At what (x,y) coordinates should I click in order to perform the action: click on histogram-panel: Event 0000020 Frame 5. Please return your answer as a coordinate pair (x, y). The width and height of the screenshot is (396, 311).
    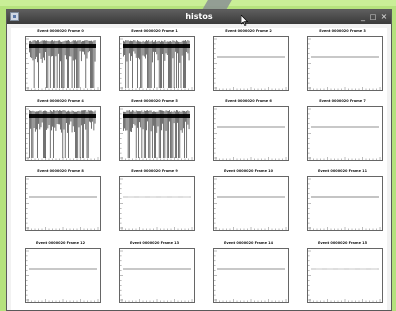
    Looking at the image, I should click on (154, 133).